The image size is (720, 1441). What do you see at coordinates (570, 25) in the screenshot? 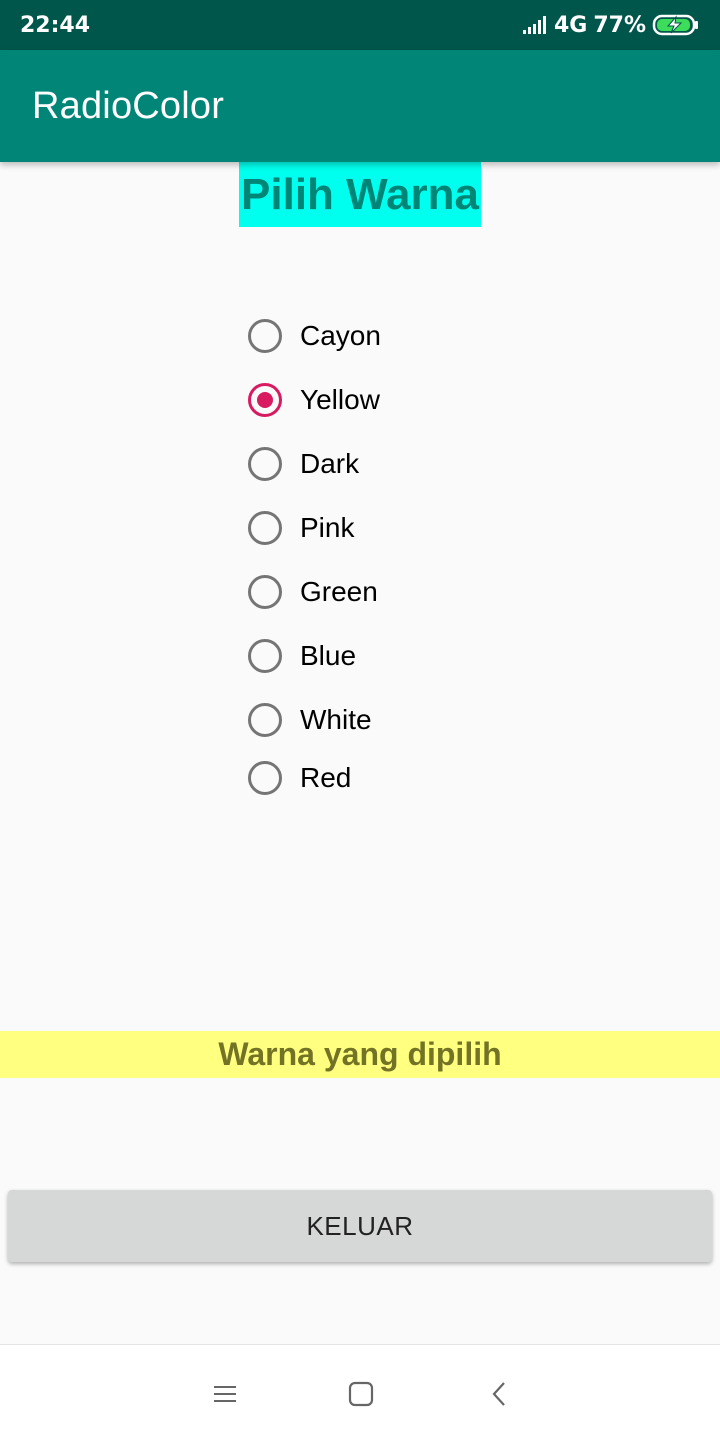
I see `network-type: 4G` at bounding box center [570, 25].